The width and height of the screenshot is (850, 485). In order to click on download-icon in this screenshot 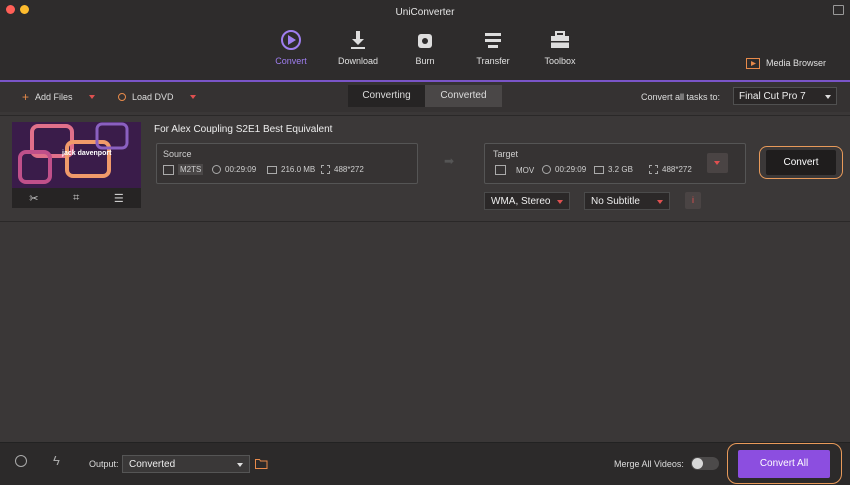, I will do `click(358, 40)`.